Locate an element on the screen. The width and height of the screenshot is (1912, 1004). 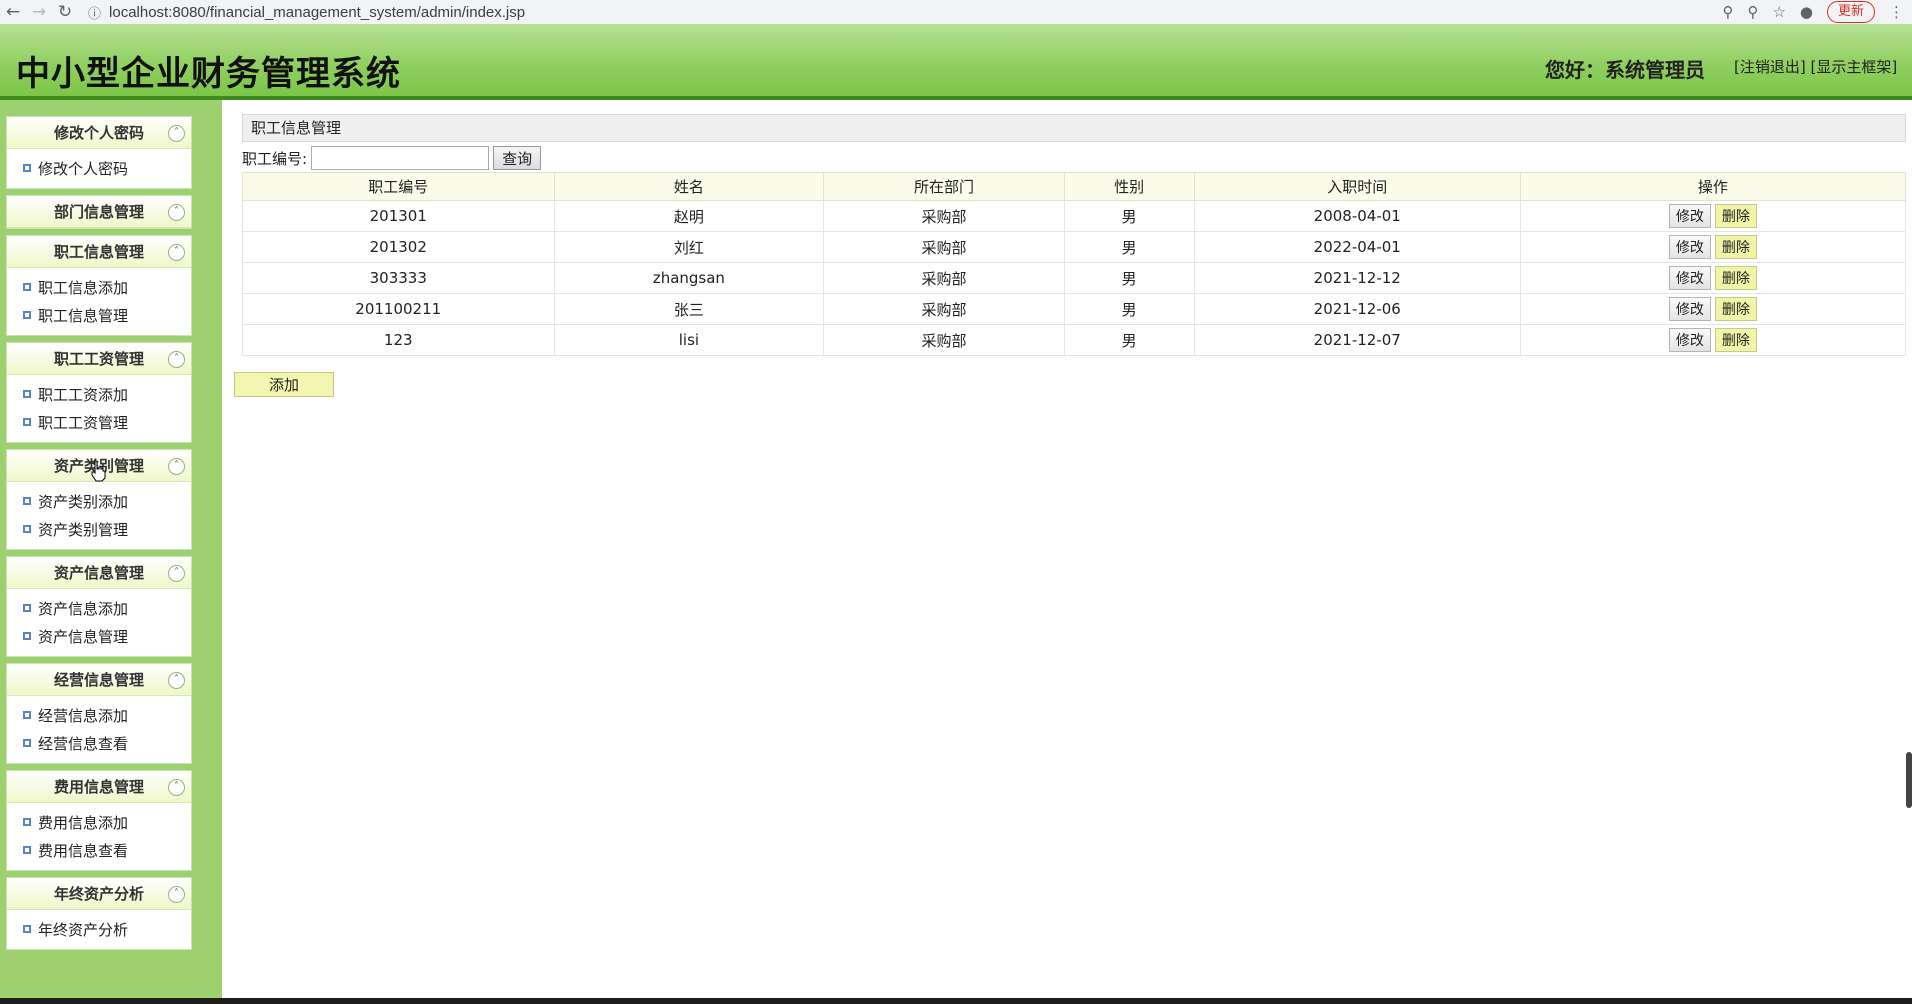
sidebar-item: 费用信息添加 is located at coordinates (99, 822).